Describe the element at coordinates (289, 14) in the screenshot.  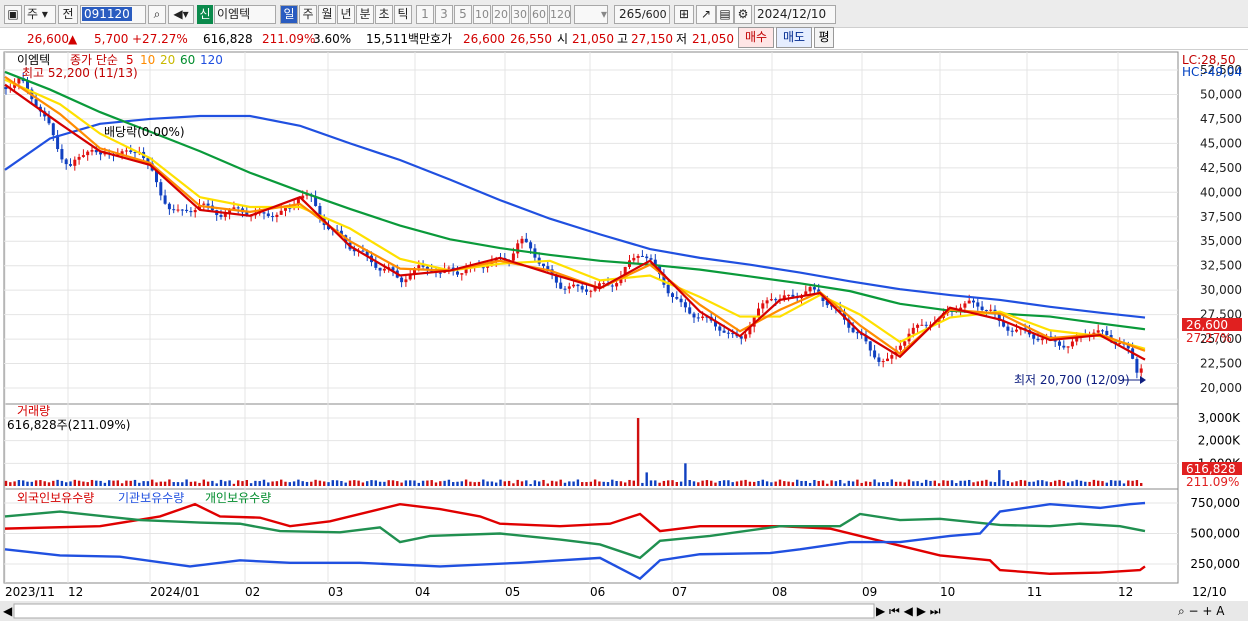
I see `period-tab-day: 일` at that location.